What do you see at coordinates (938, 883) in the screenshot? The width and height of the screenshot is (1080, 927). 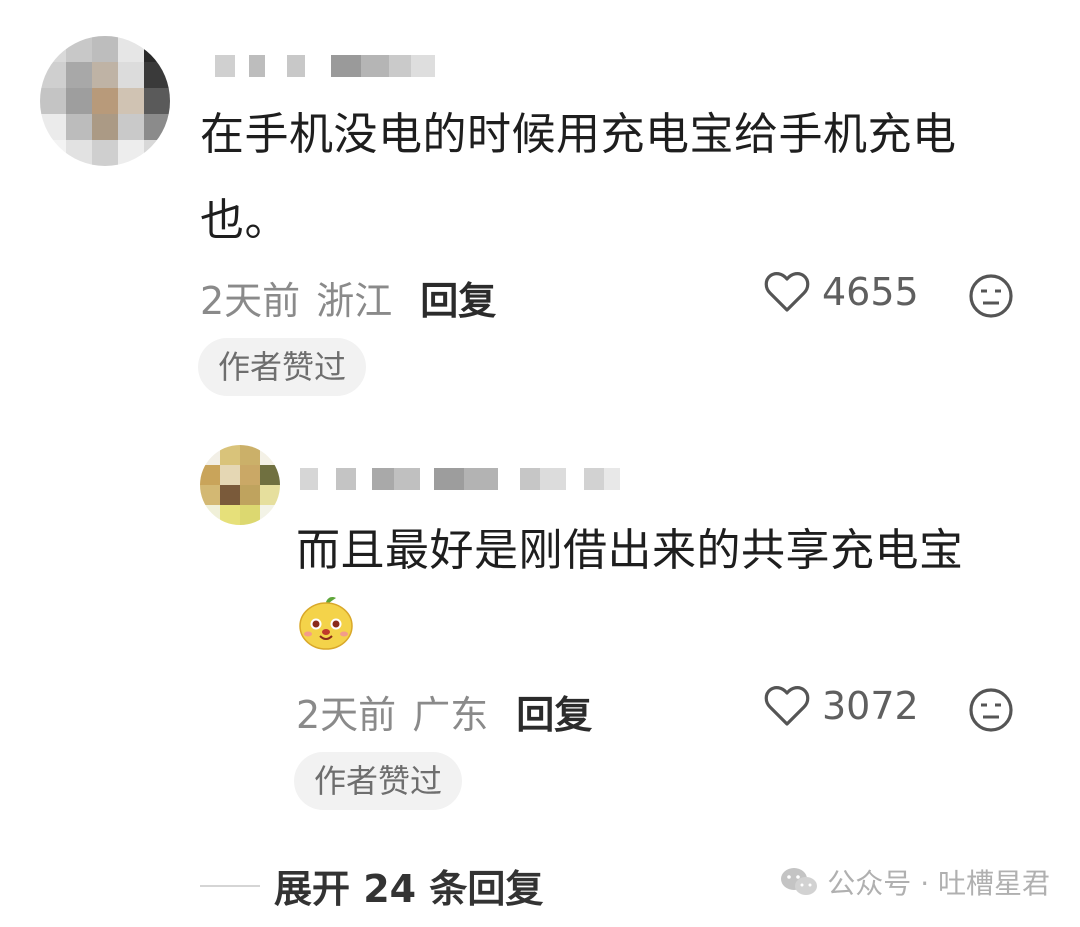 I see `watermark-text: 公众号 · 吐槽星君` at bounding box center [938, 883].